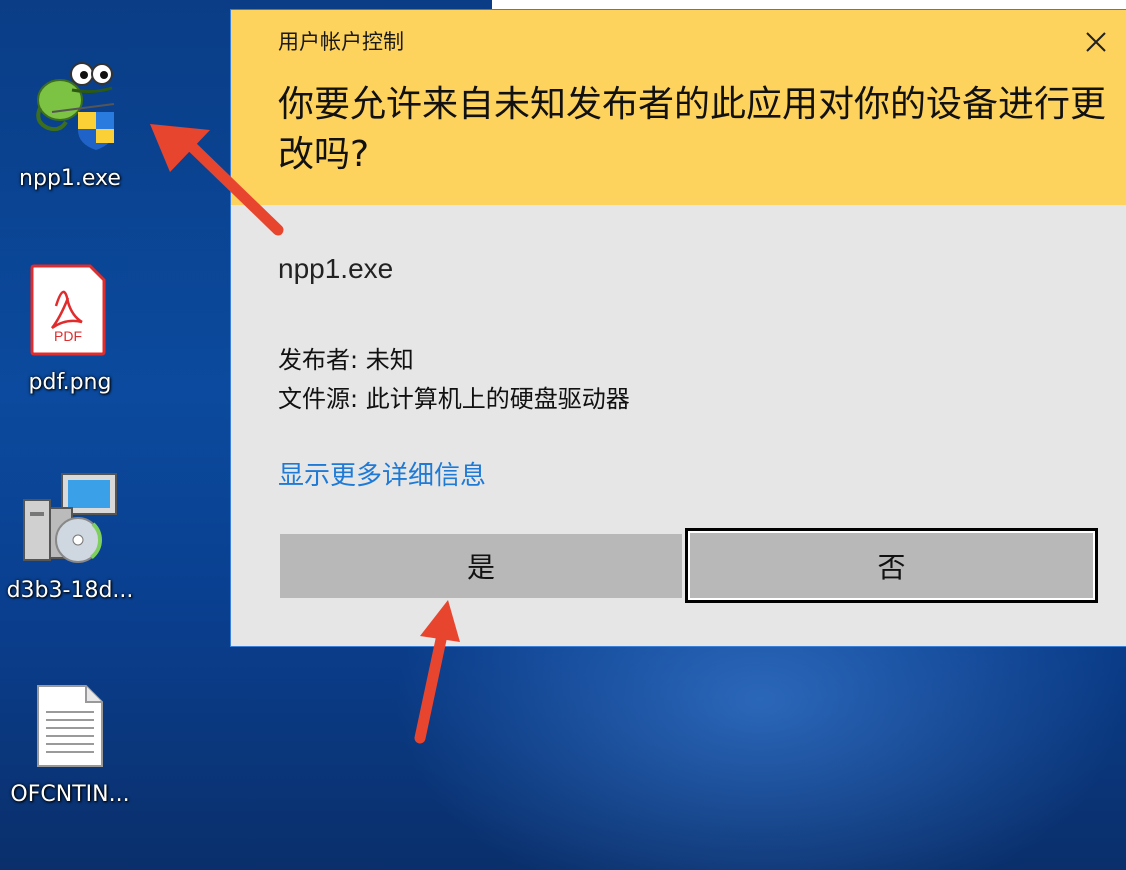  I want to click on desktop-icon-label: npp1.exe, so click(70, 178).